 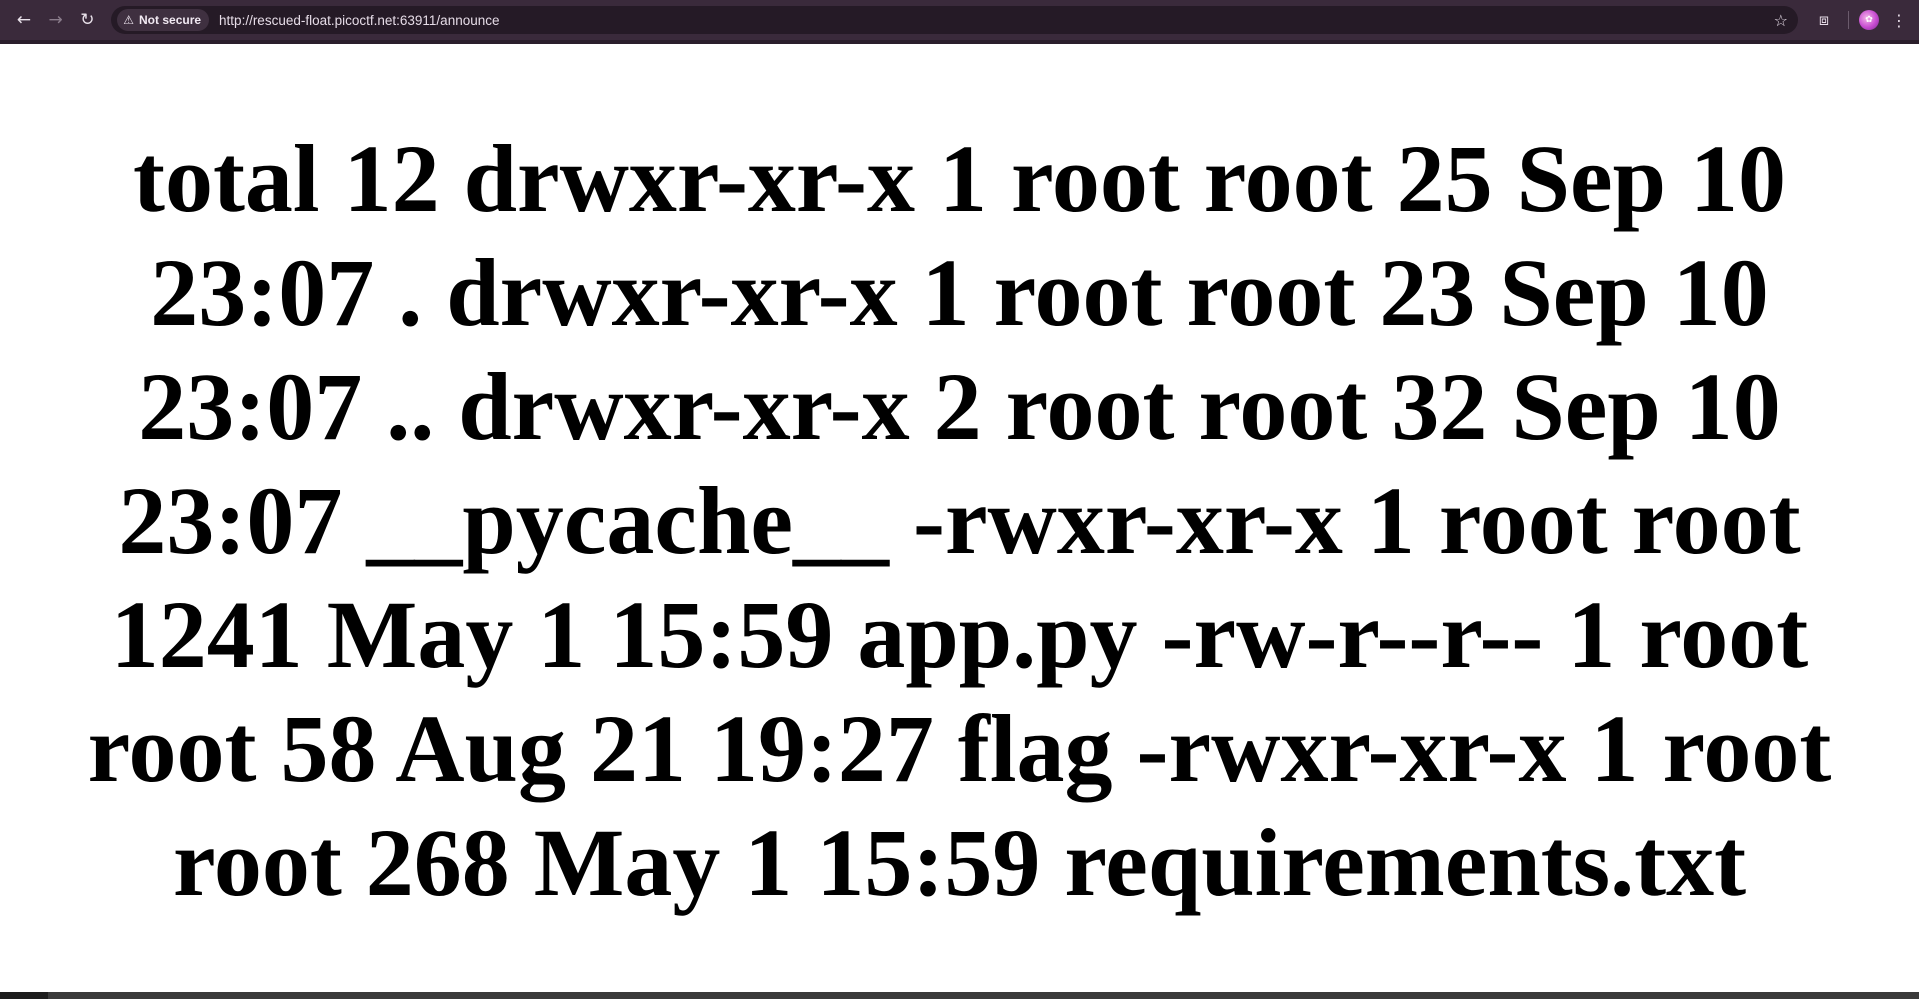 I want to click on star-icon: ☆, so click(x=1781, y=20).